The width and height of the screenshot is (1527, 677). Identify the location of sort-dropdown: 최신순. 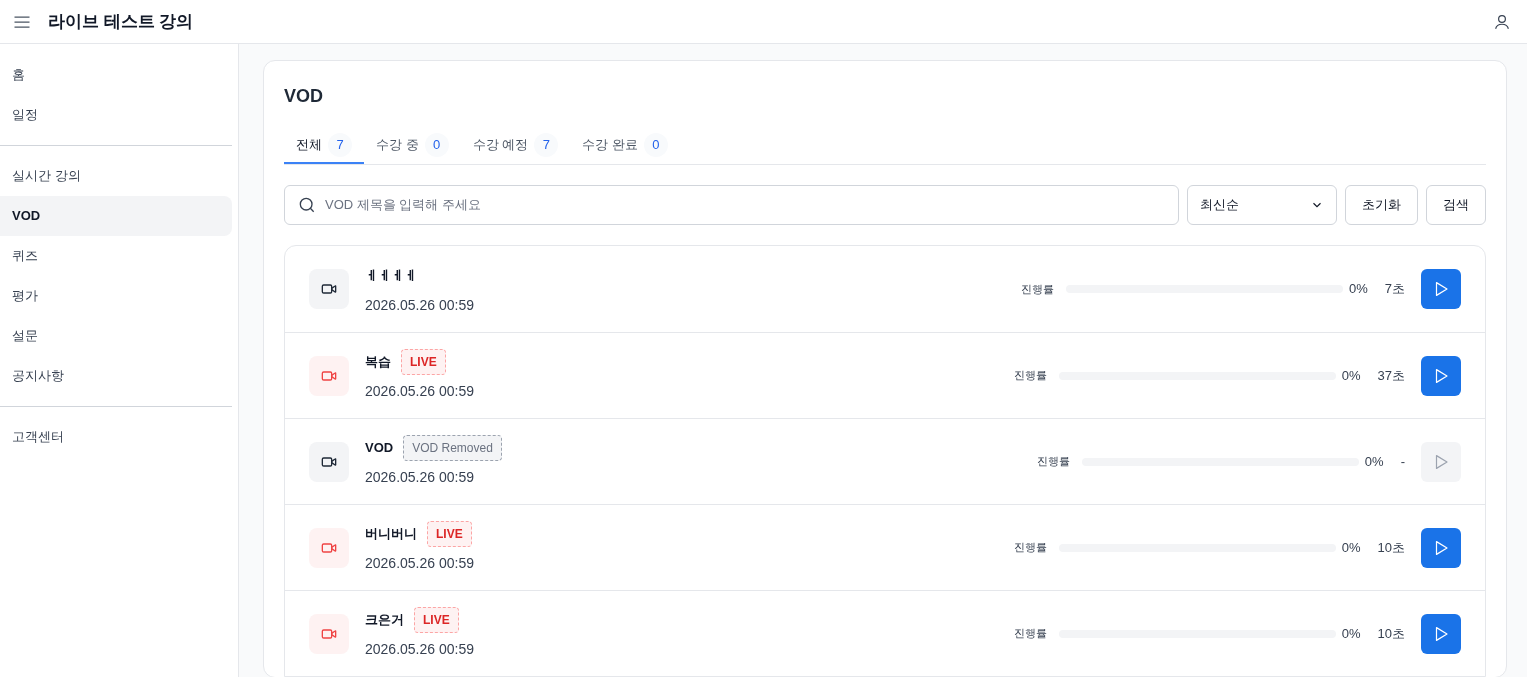
(1262, 205).